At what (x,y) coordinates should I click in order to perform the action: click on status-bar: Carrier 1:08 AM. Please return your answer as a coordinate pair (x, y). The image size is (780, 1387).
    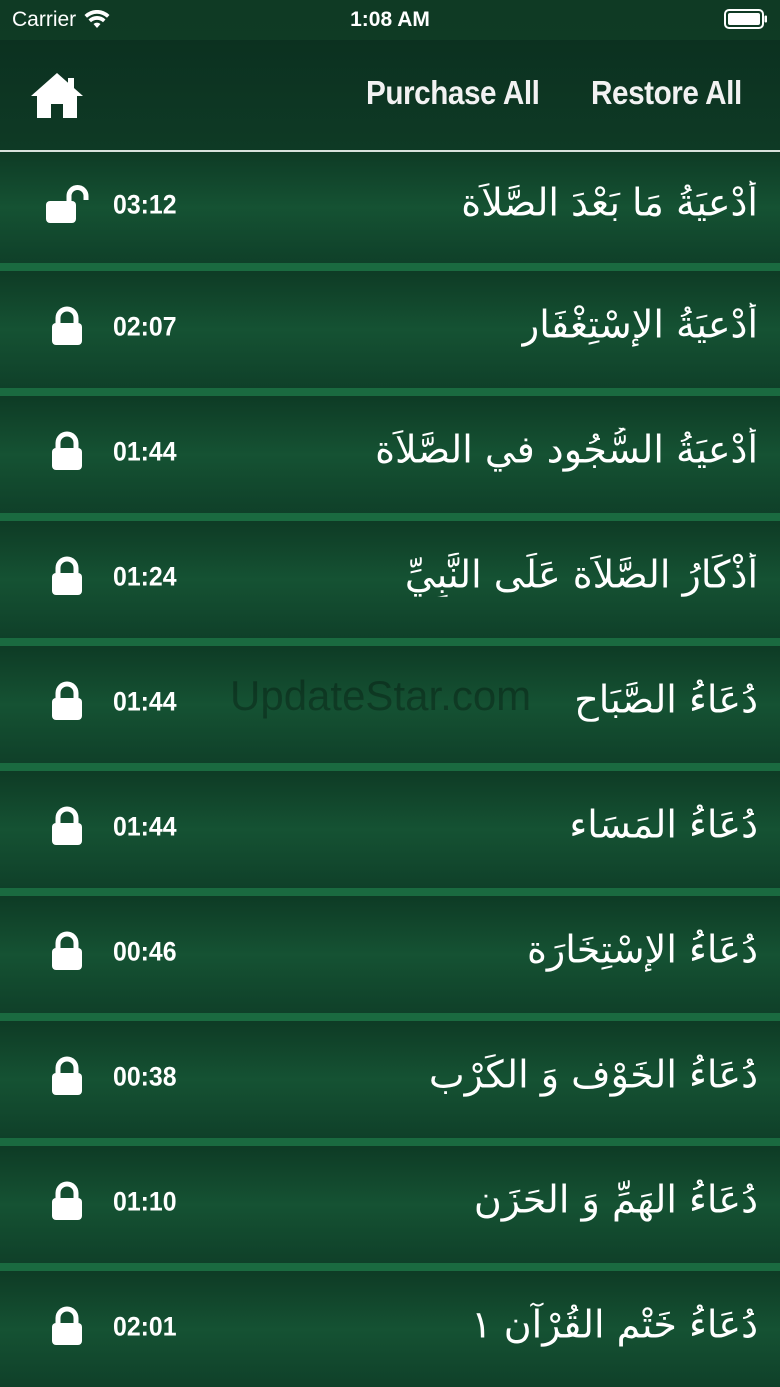
    Looking at the image, I should click on (390, 20).